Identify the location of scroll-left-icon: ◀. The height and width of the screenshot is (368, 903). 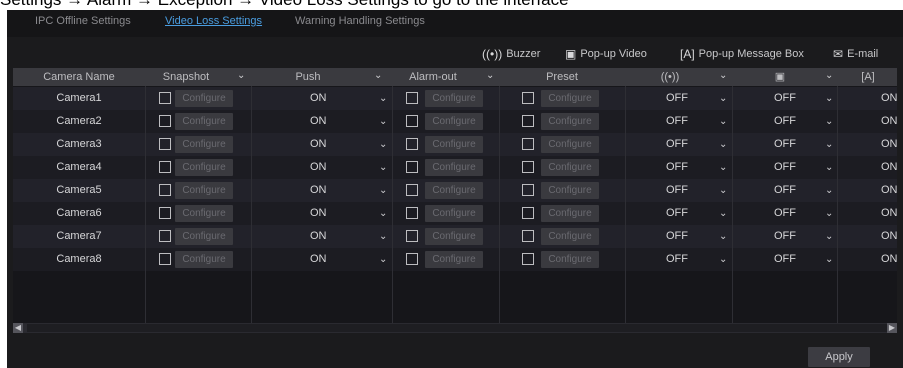
(18, 328).